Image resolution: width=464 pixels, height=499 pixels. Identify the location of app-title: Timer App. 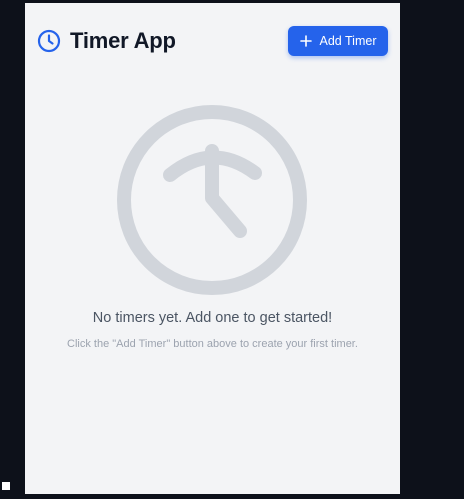
(123, 40).